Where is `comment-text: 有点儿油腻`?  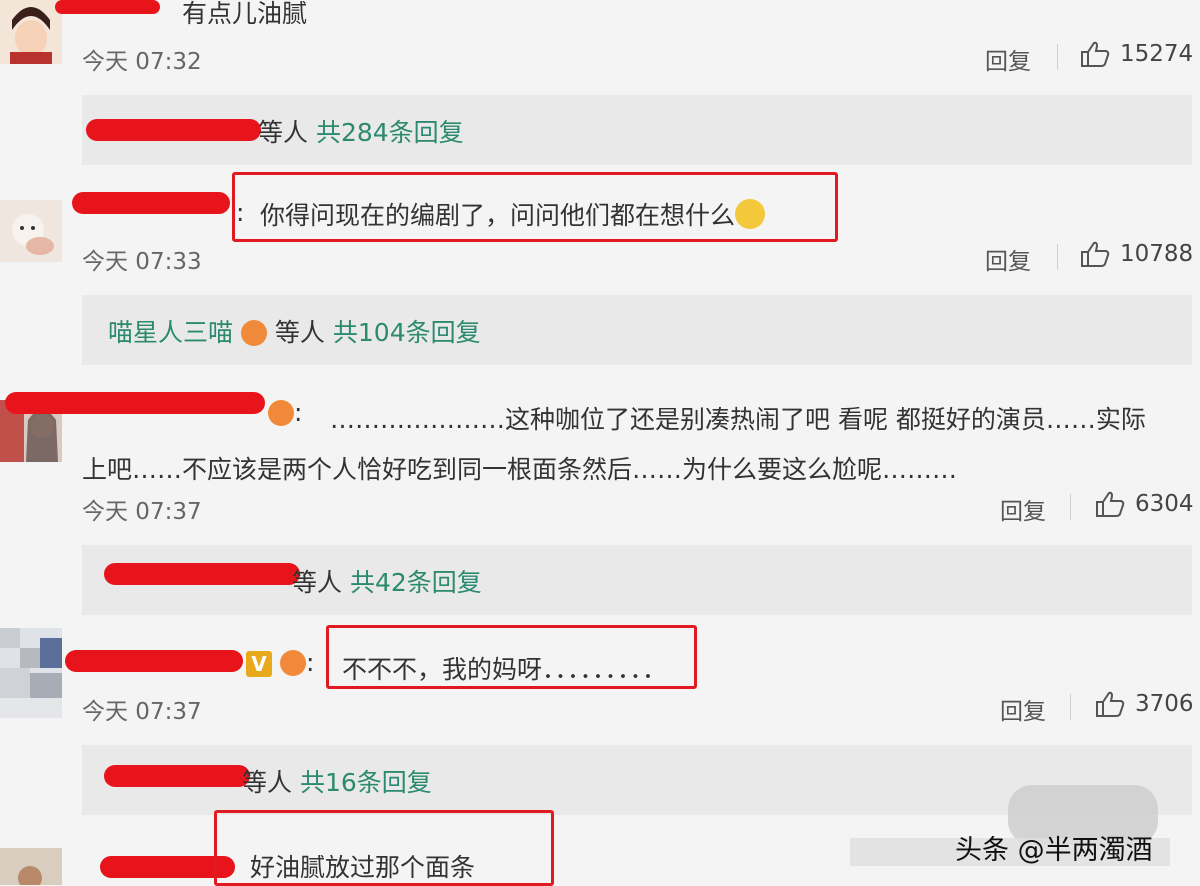 comment-text: 有点儿油腻 is located at coordinates (245, 14).